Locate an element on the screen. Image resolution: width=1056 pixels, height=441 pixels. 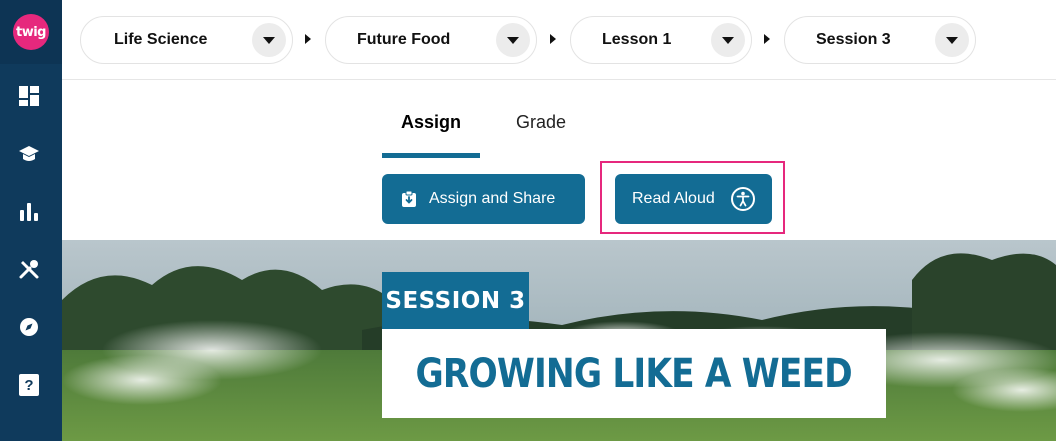
dashboard-icon is located at coordinates (29, 96).